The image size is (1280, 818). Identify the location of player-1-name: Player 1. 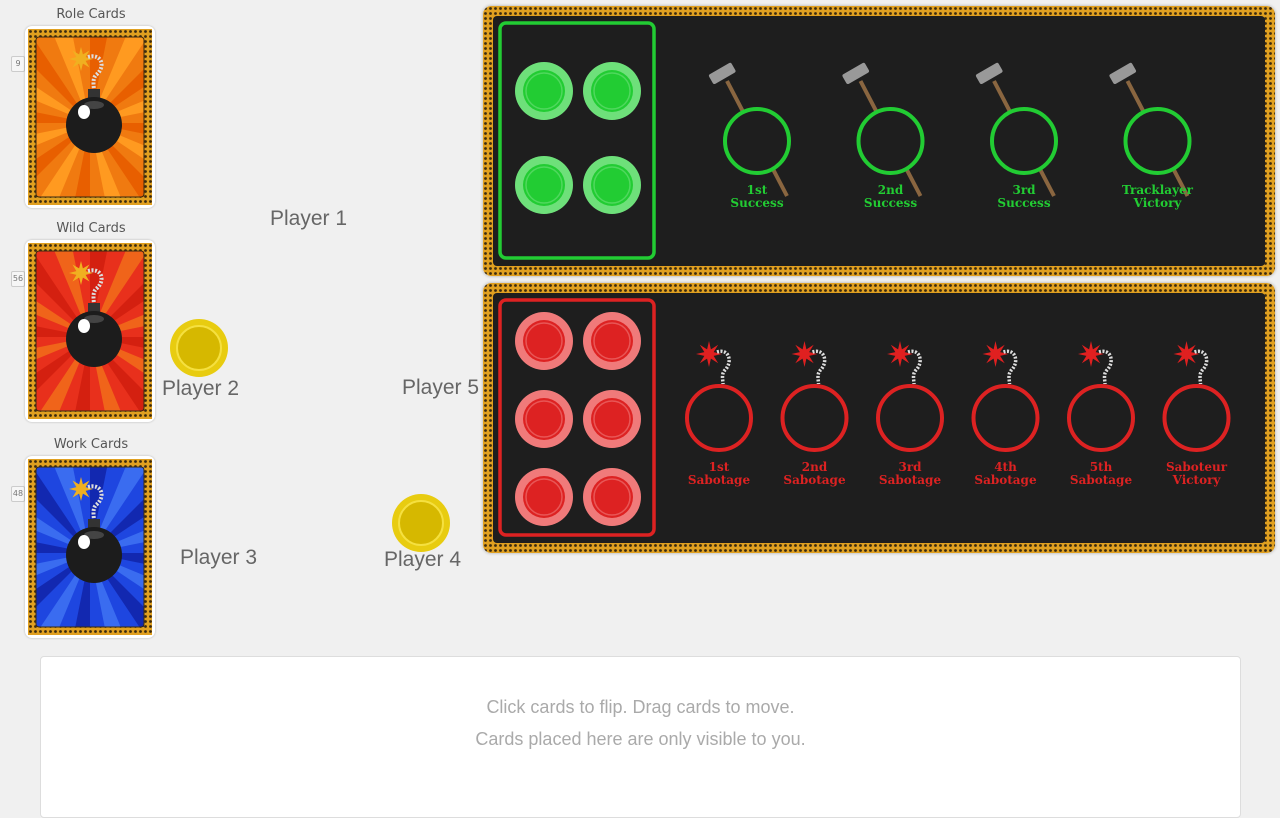
(309, 218).